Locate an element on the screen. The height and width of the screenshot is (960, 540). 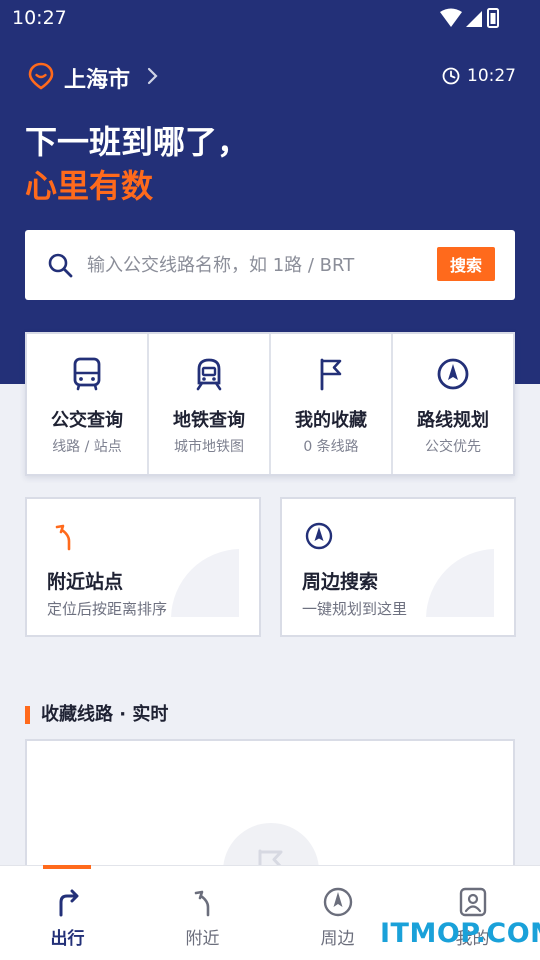
headline-line2: 心里有数 is located at coordinates (89, 186).